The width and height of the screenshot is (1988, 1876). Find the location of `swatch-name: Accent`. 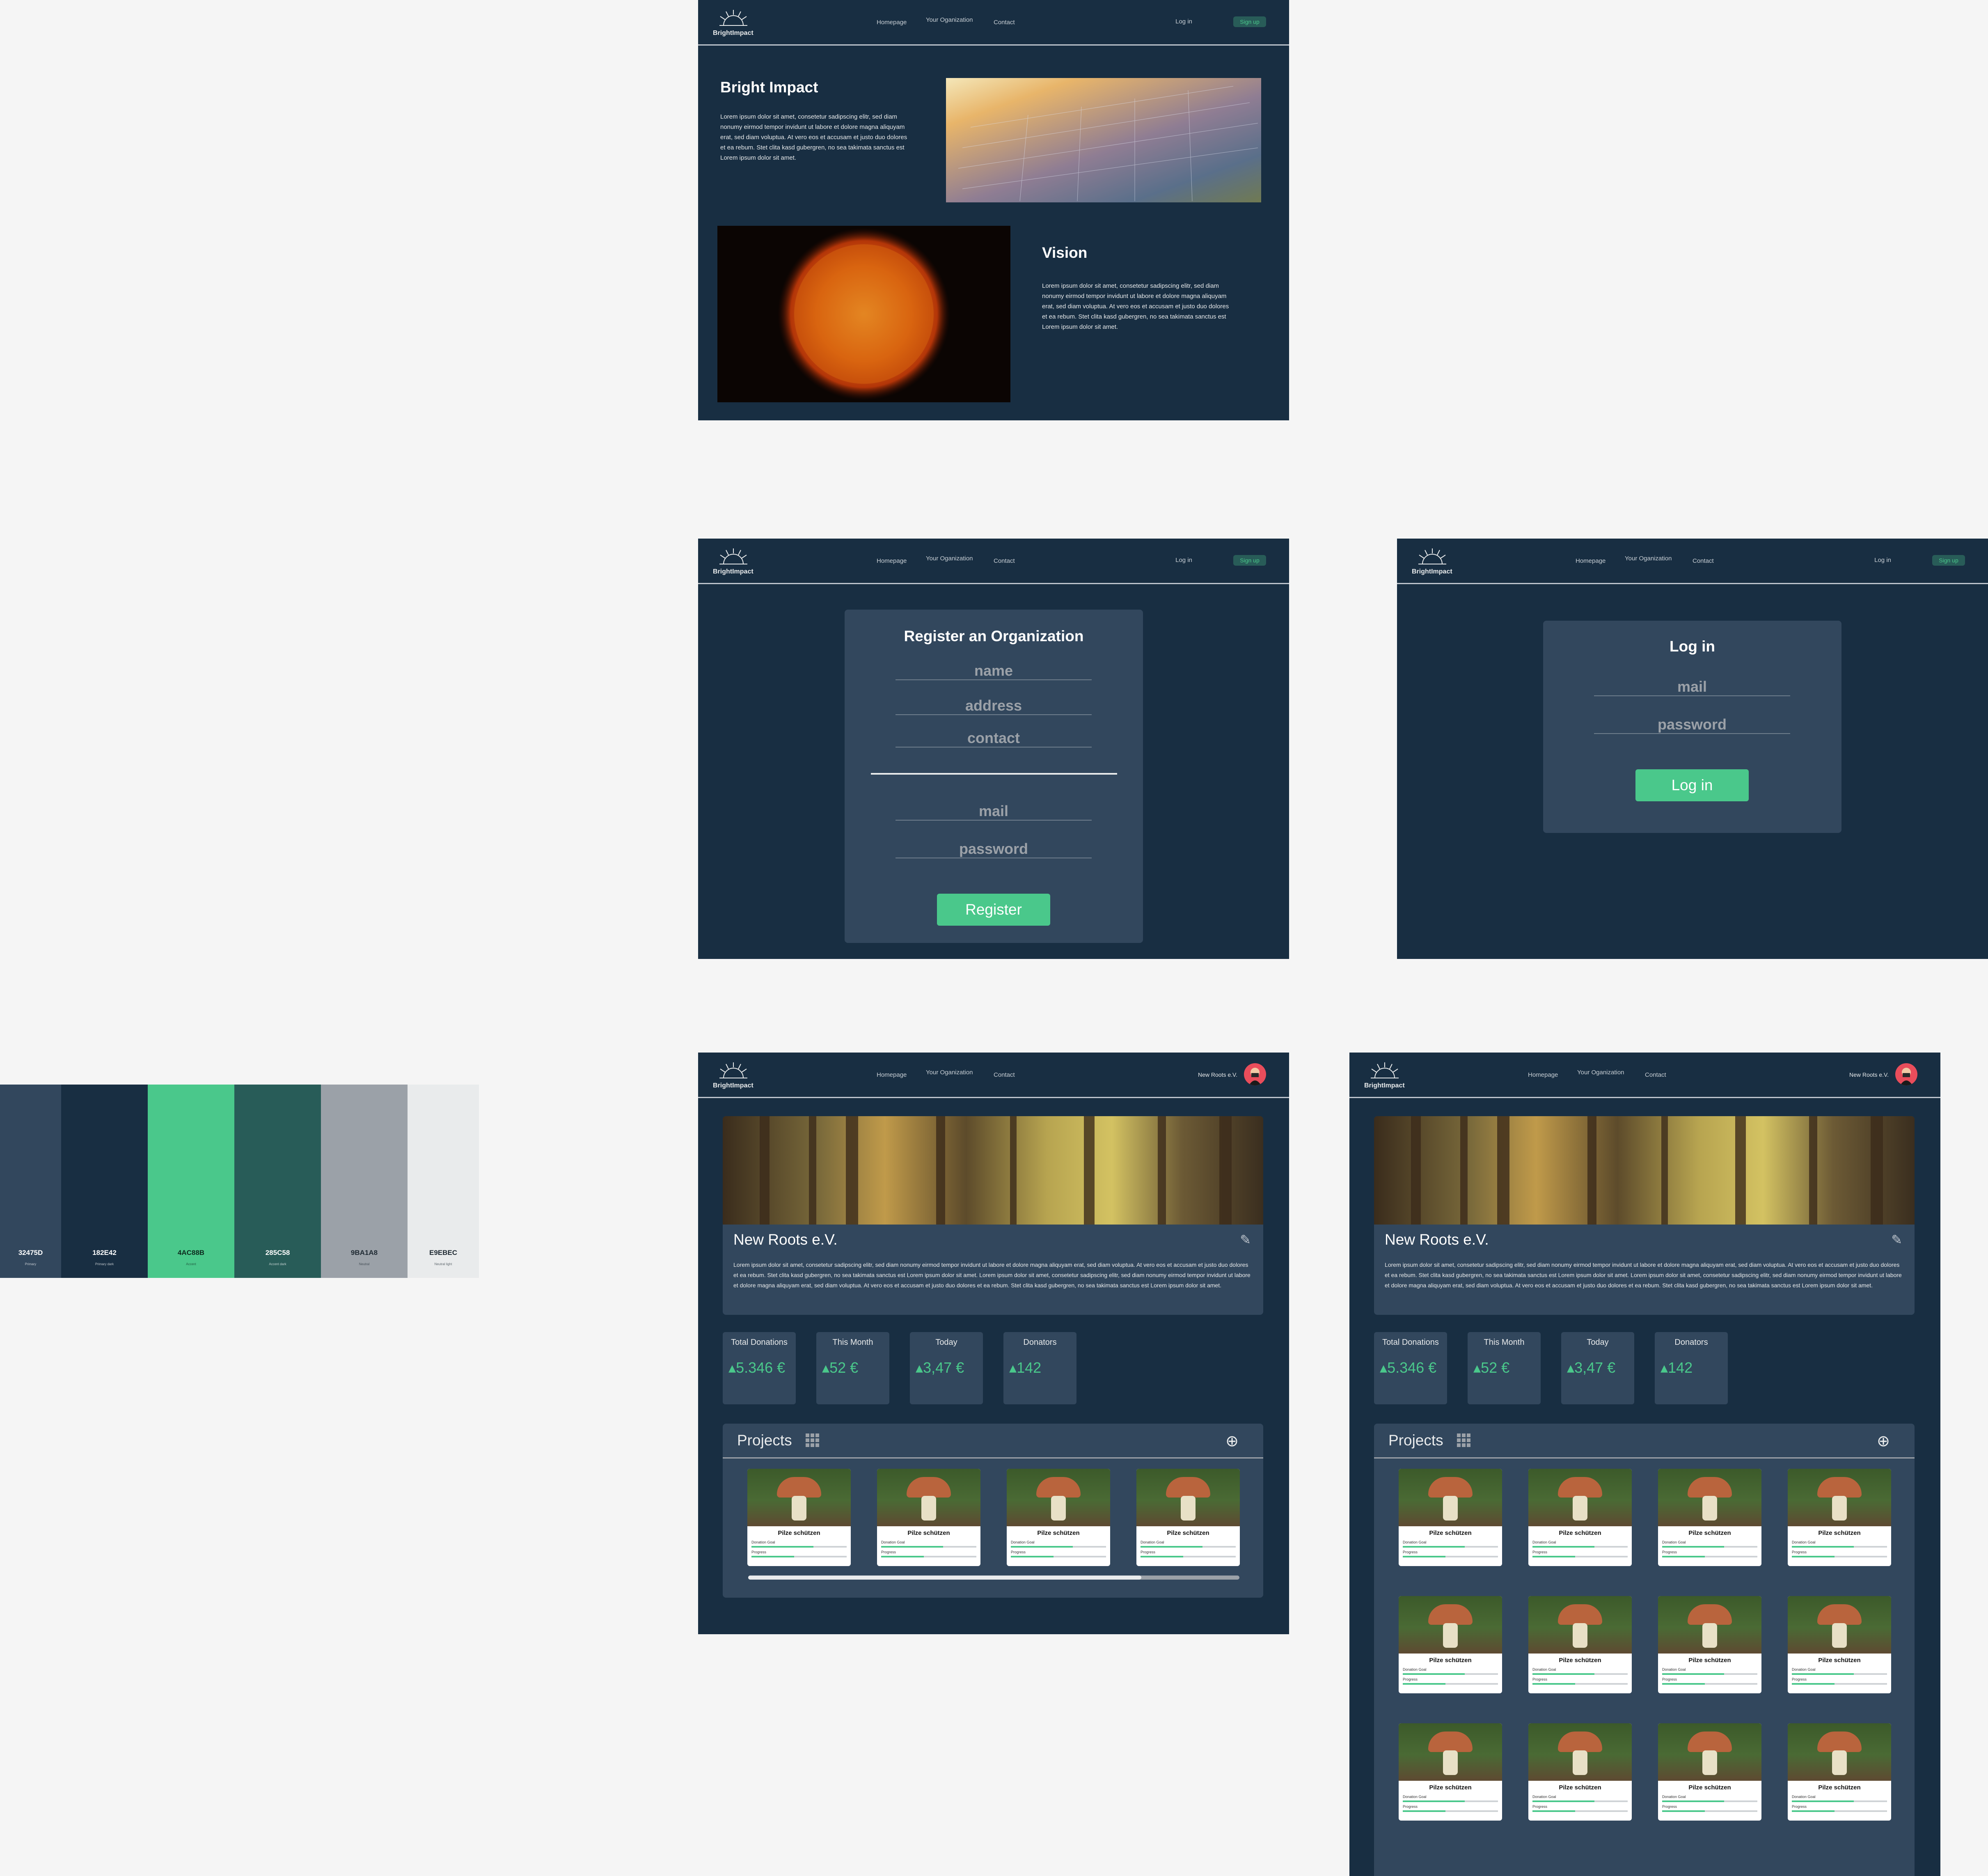

swatch-name: Accent is located at coordinates (191, 1264).